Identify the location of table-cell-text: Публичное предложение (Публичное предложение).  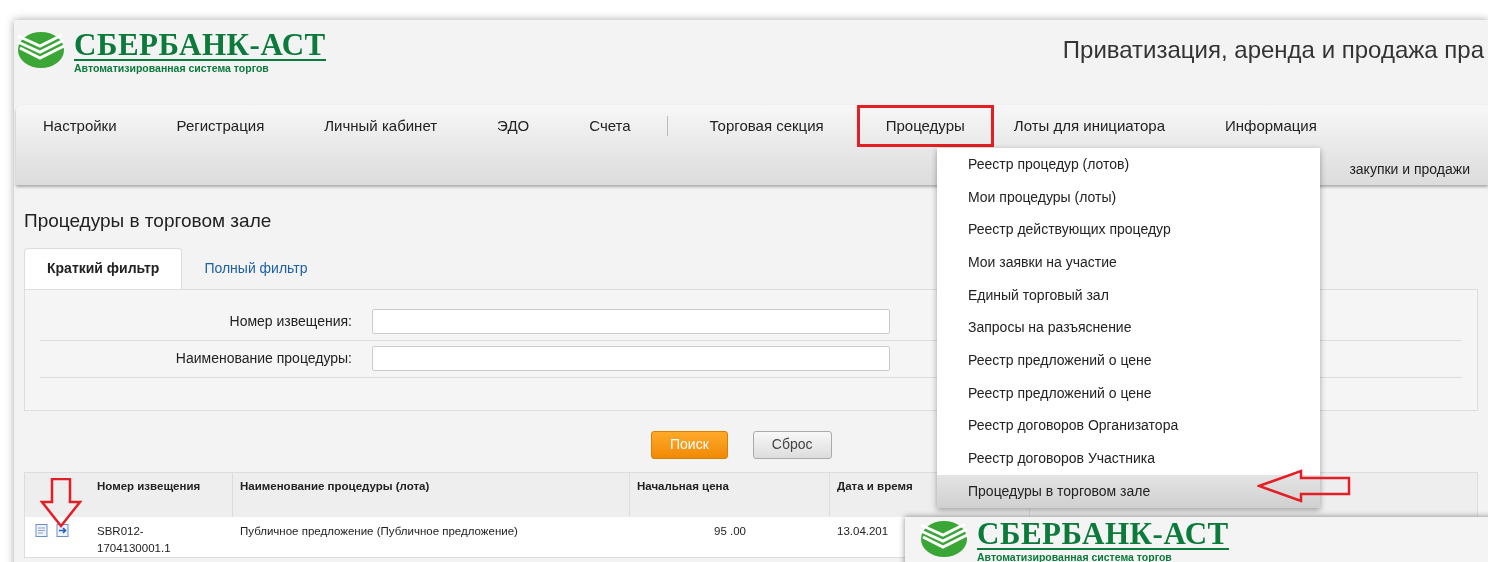
(379, 531).